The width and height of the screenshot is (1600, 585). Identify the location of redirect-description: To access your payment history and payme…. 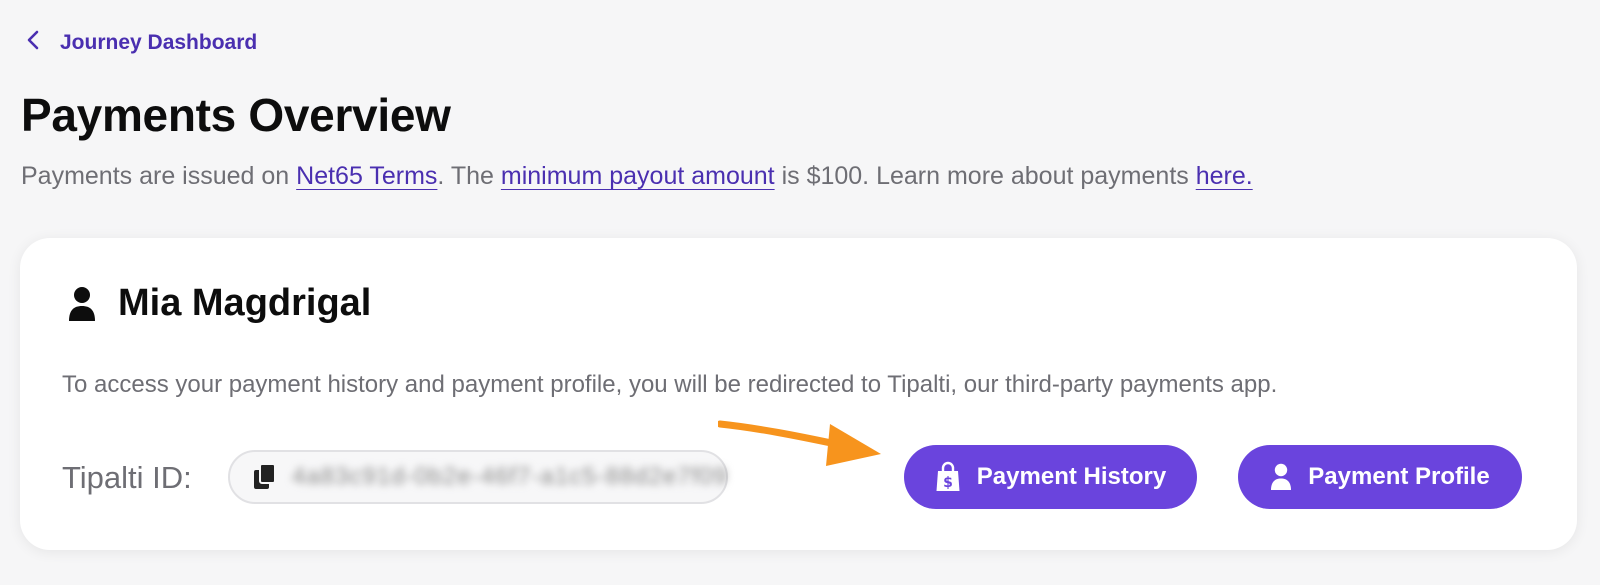
(670, 384).